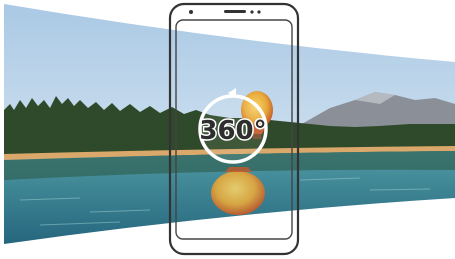 The height and width of the screenshot is (259, 455). I want to click on badge-label: 360°, so click(232, 131).